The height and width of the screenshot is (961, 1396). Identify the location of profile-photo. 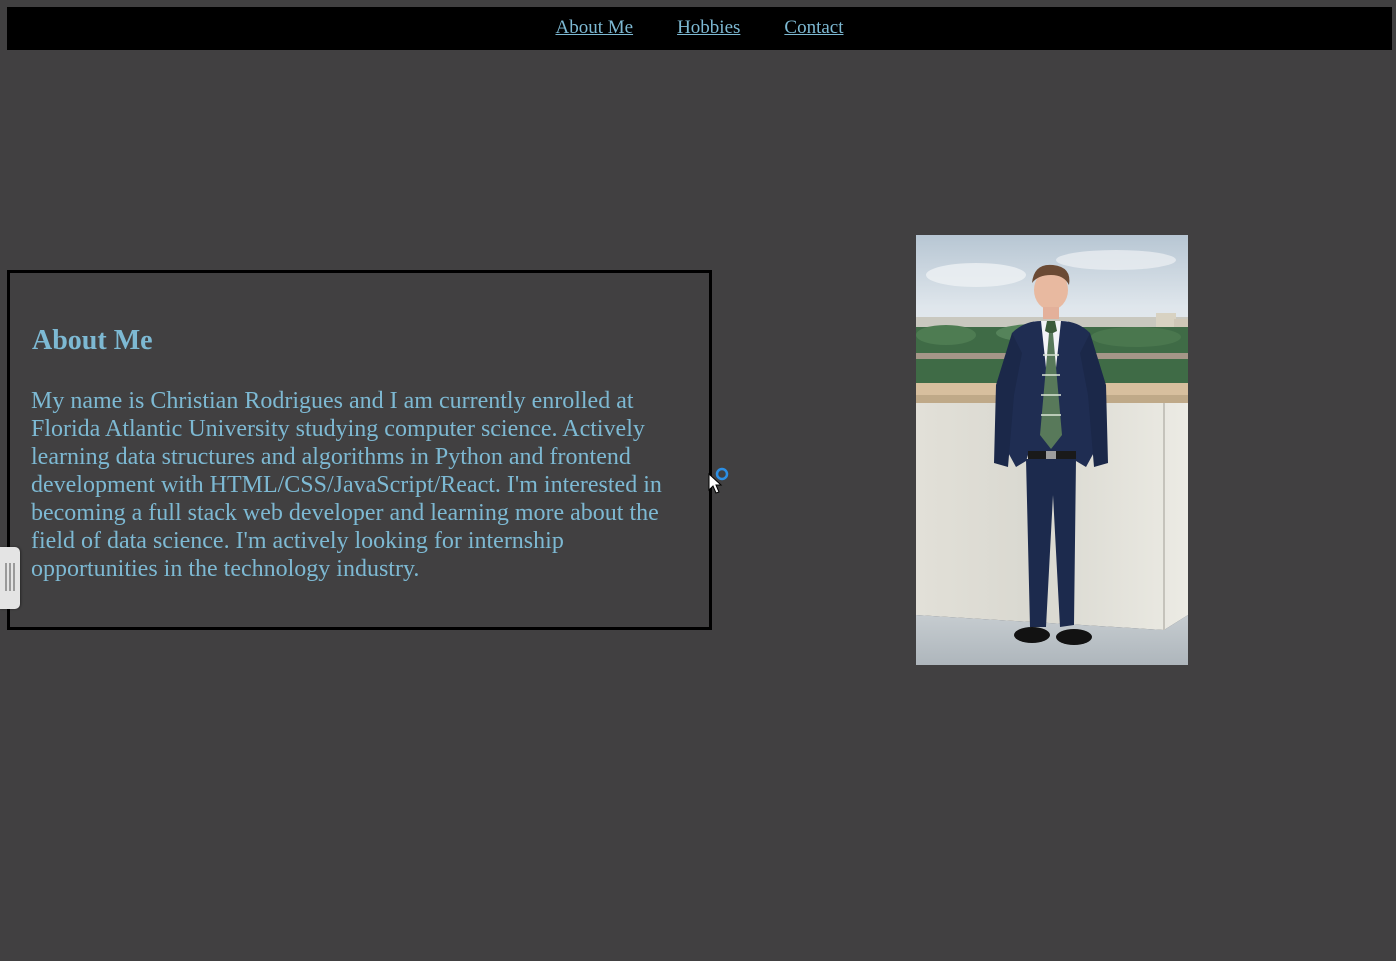
(1052, 450).